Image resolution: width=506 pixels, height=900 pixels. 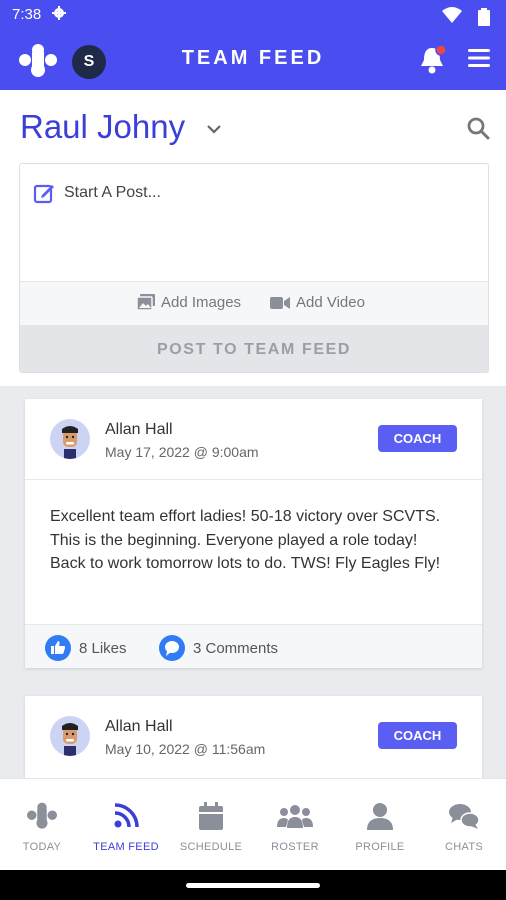 What do you see at coordinates (145, 304) in the screenshot?
I see `image-icon` at bounding box center [145, 304].